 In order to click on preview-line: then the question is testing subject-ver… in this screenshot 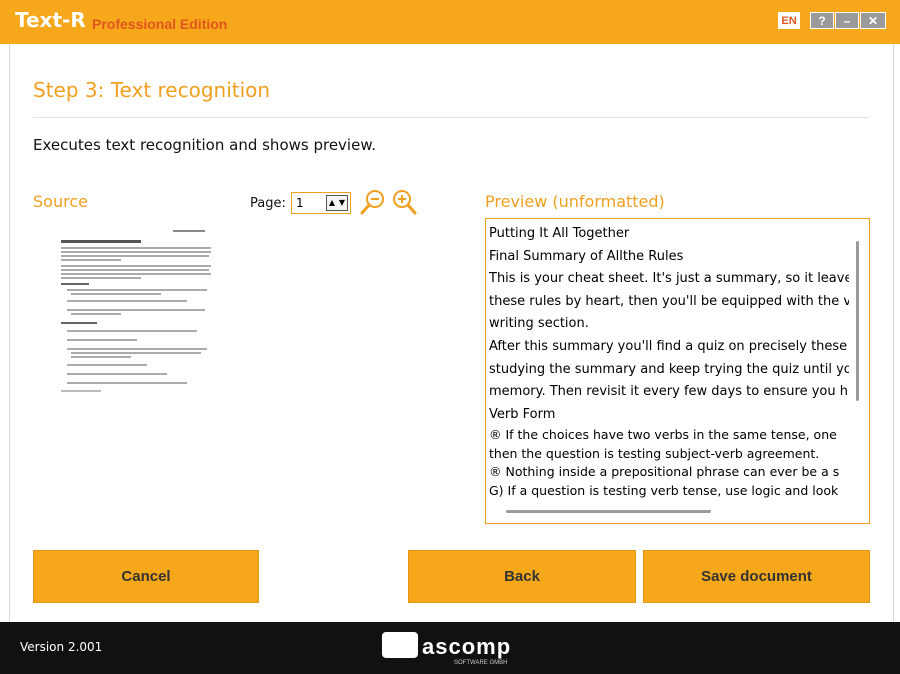, I will do `click(654, 453)`.